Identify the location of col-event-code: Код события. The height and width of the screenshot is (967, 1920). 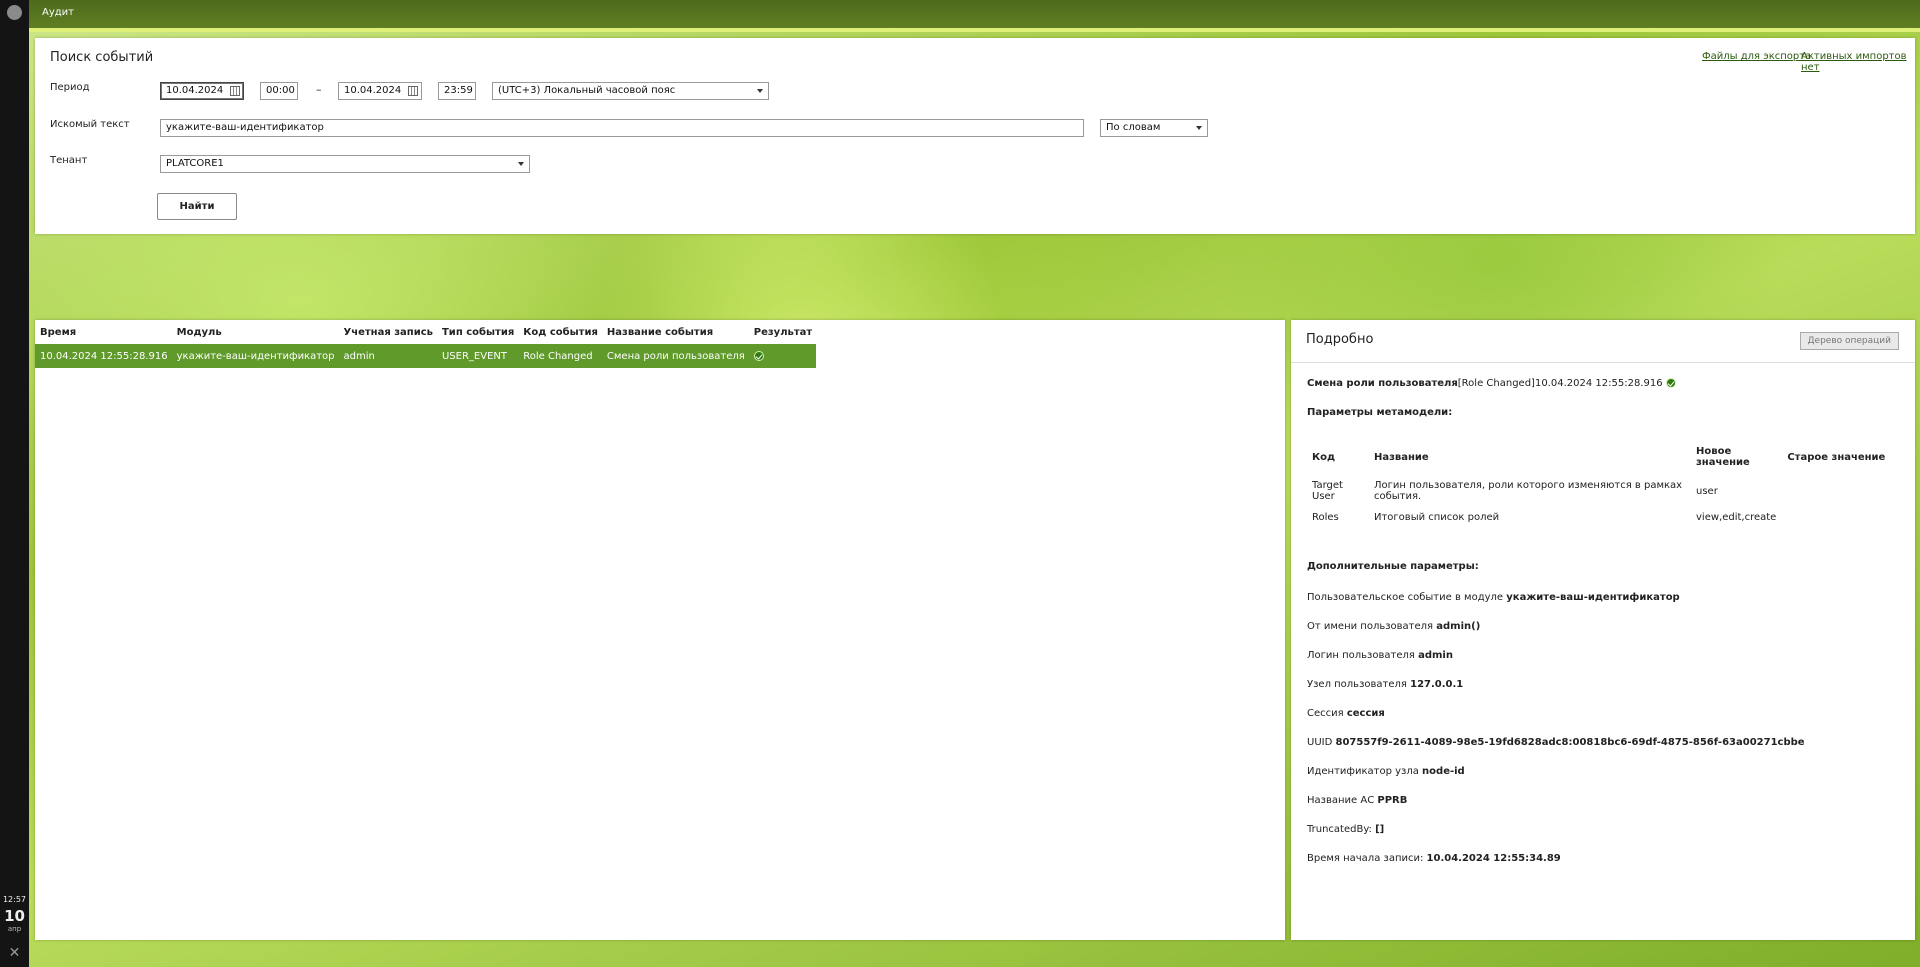
(560, 332).